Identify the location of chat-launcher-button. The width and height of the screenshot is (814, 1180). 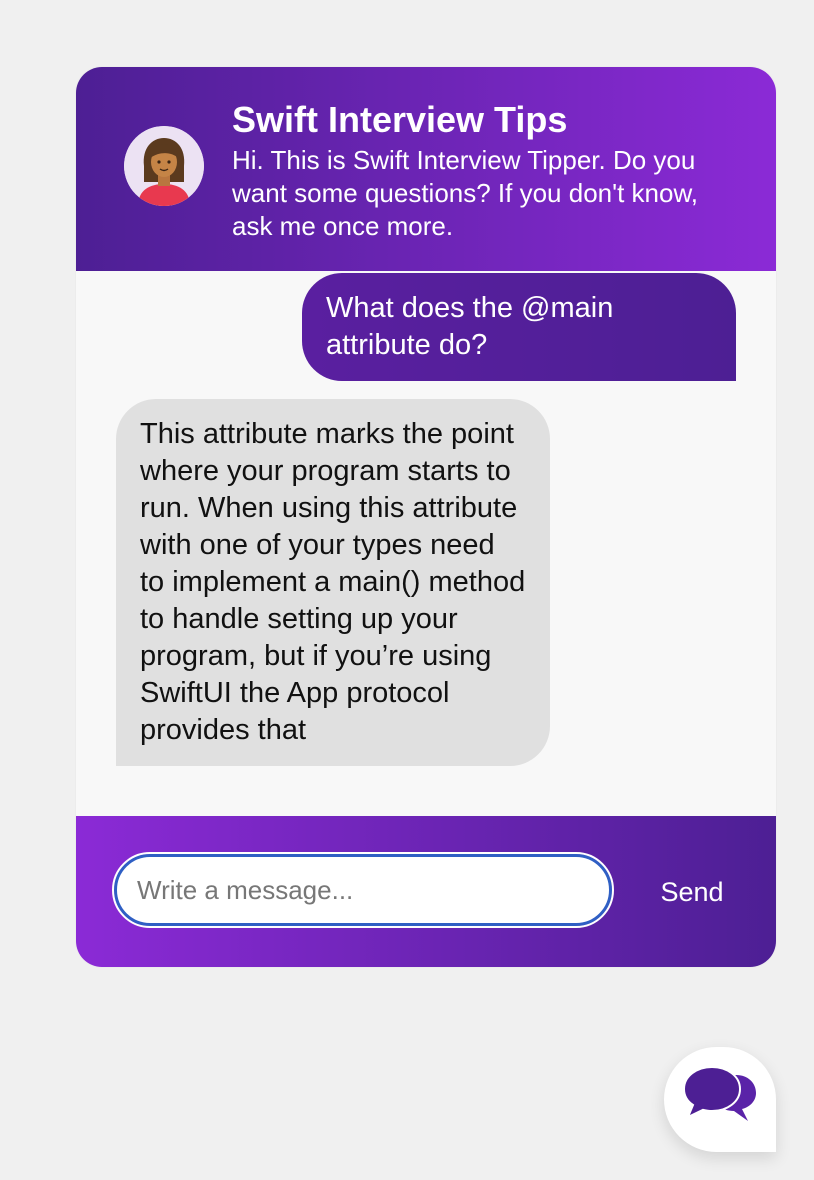
(720, 1099).